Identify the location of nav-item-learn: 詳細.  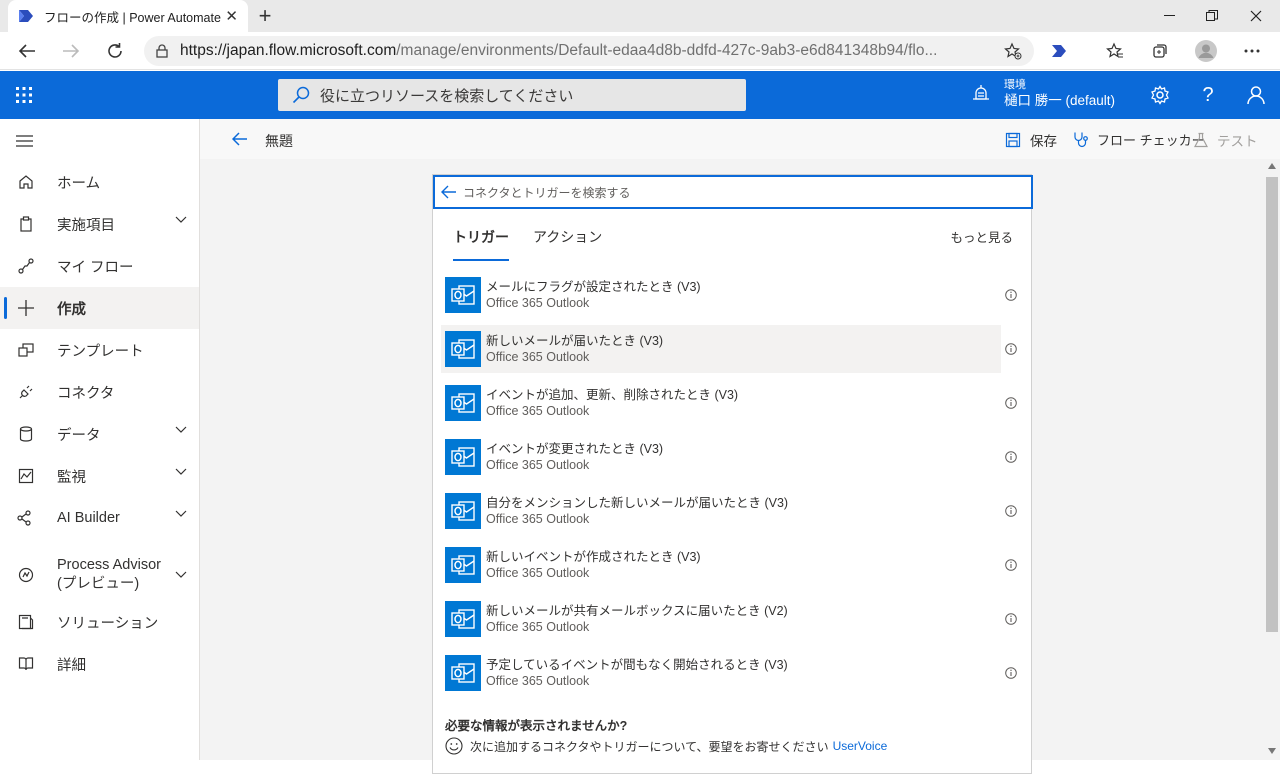
(99, 664).